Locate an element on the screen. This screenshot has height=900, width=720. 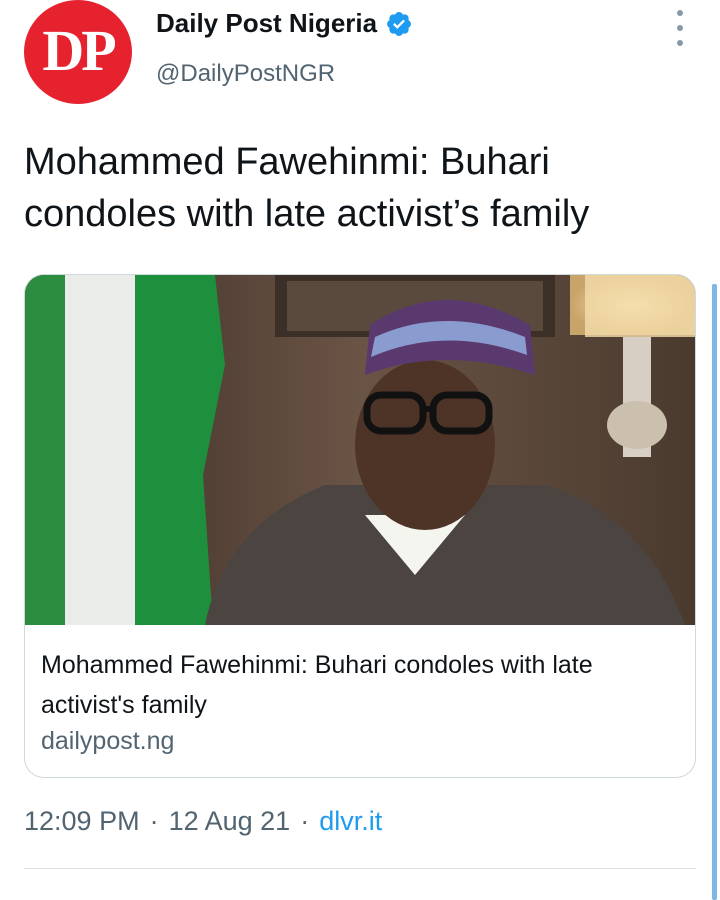
avatar: DP is located at coordinates (78, 52).